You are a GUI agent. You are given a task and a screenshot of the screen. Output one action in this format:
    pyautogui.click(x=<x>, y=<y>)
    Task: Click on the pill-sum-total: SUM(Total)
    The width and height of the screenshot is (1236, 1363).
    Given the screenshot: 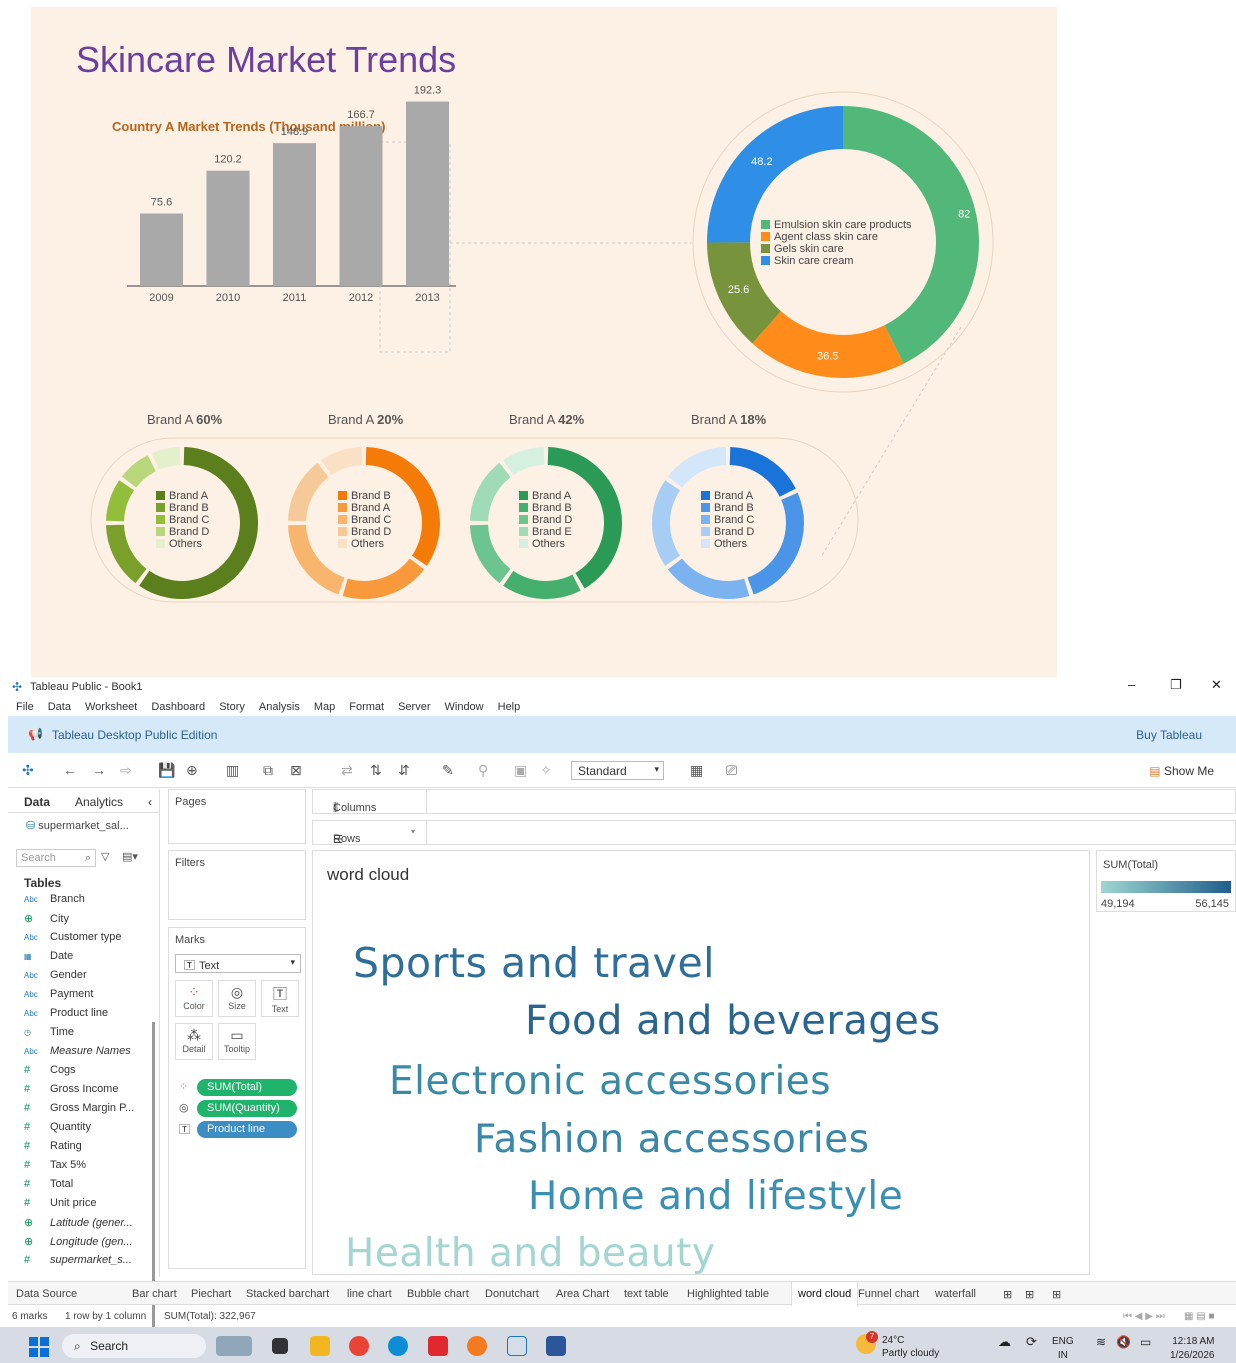 What is the action you would take?
    pyautogui.click(x=247, y=1087)
    